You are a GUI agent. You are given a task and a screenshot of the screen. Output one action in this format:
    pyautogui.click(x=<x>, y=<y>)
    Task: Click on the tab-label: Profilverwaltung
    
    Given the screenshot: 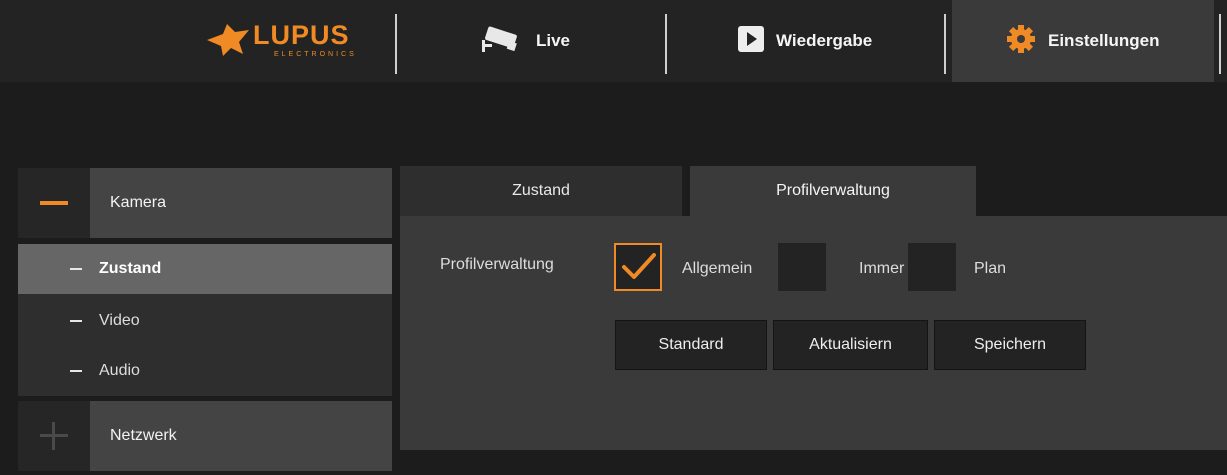 What is the action you would take?
    pyautogui.click(x=833, y=190)
    